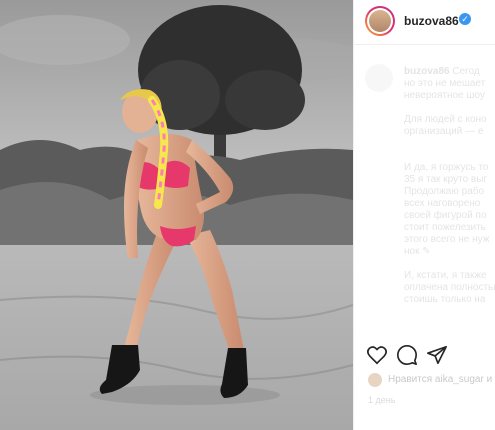 The width and height of the screenshot is (495, 430). What do you see at coordinates (440, 379) in the screenshot?
I see `likes-text: Нравится aika_sugar и` at bounding box center [440, 379].